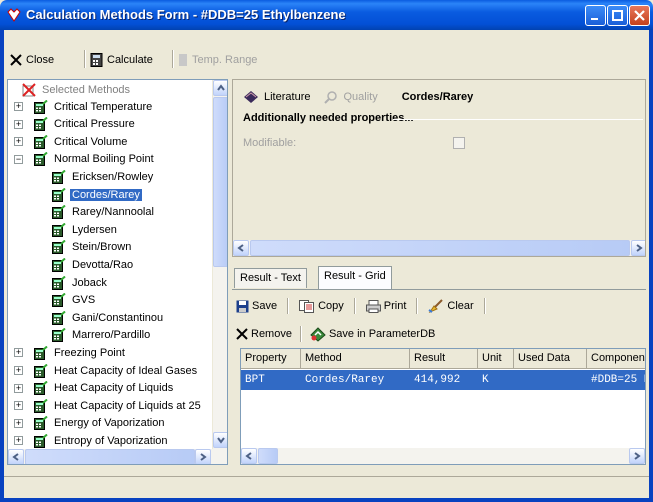 Image resolution: width=653 pixels, height=502 pixels. I want to click on tab-result-text: Result - Text, so click(270, 278).